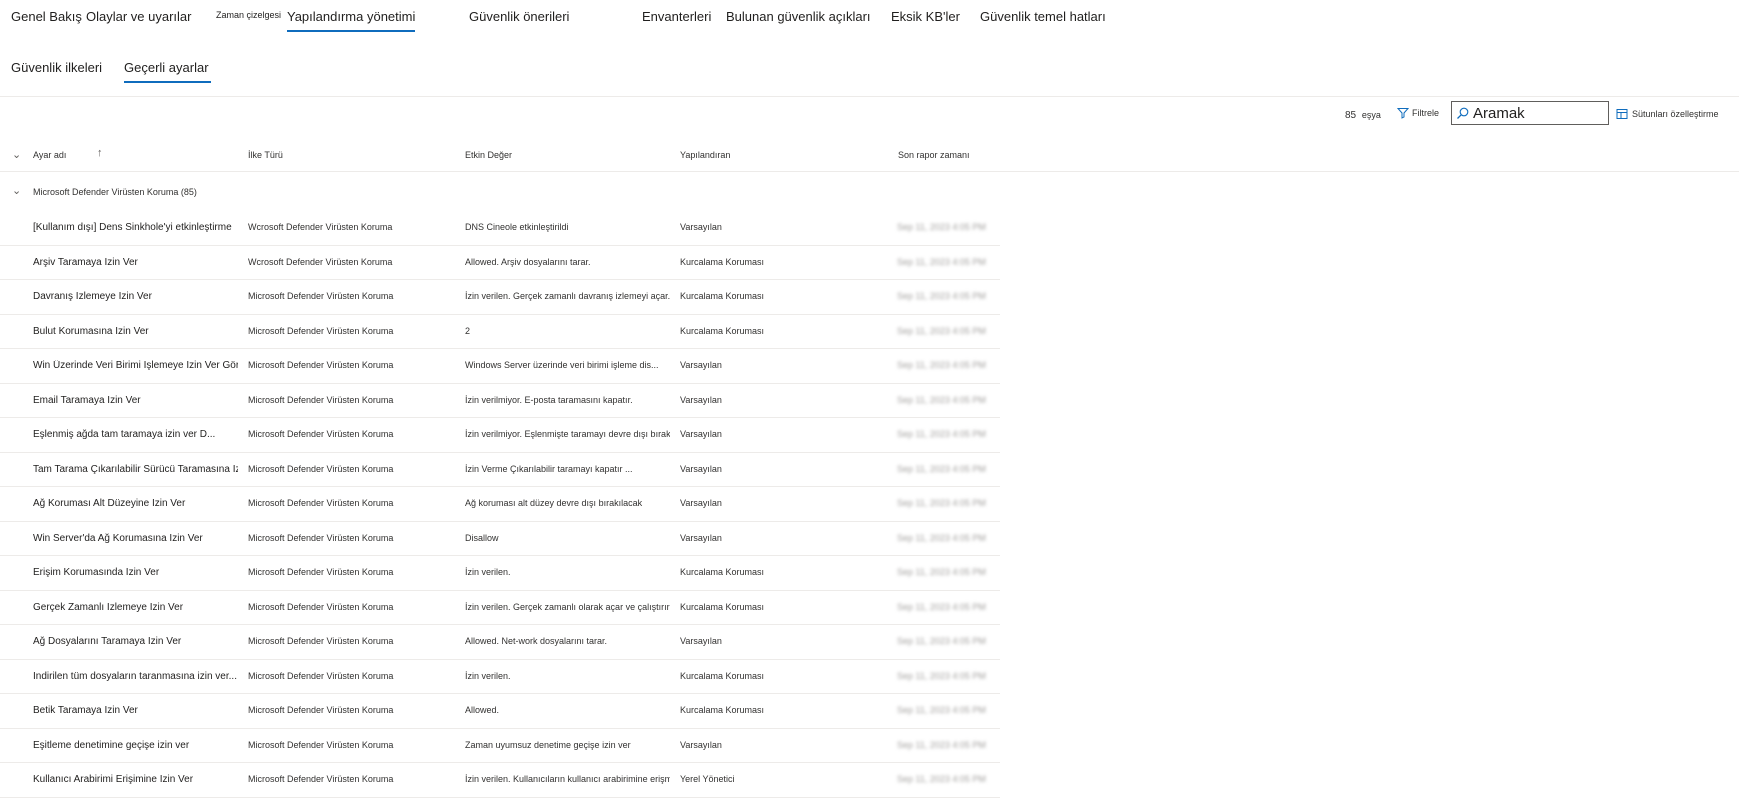  I want to click on policy-type-cell: Wcrosoft Defender Virüsten Koruma, so click(320, 261).